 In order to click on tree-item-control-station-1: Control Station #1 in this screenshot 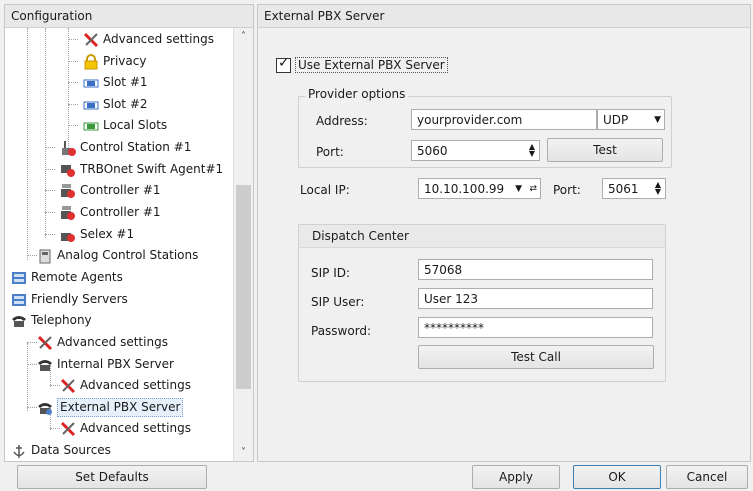, I will do `click(125, 147)`.